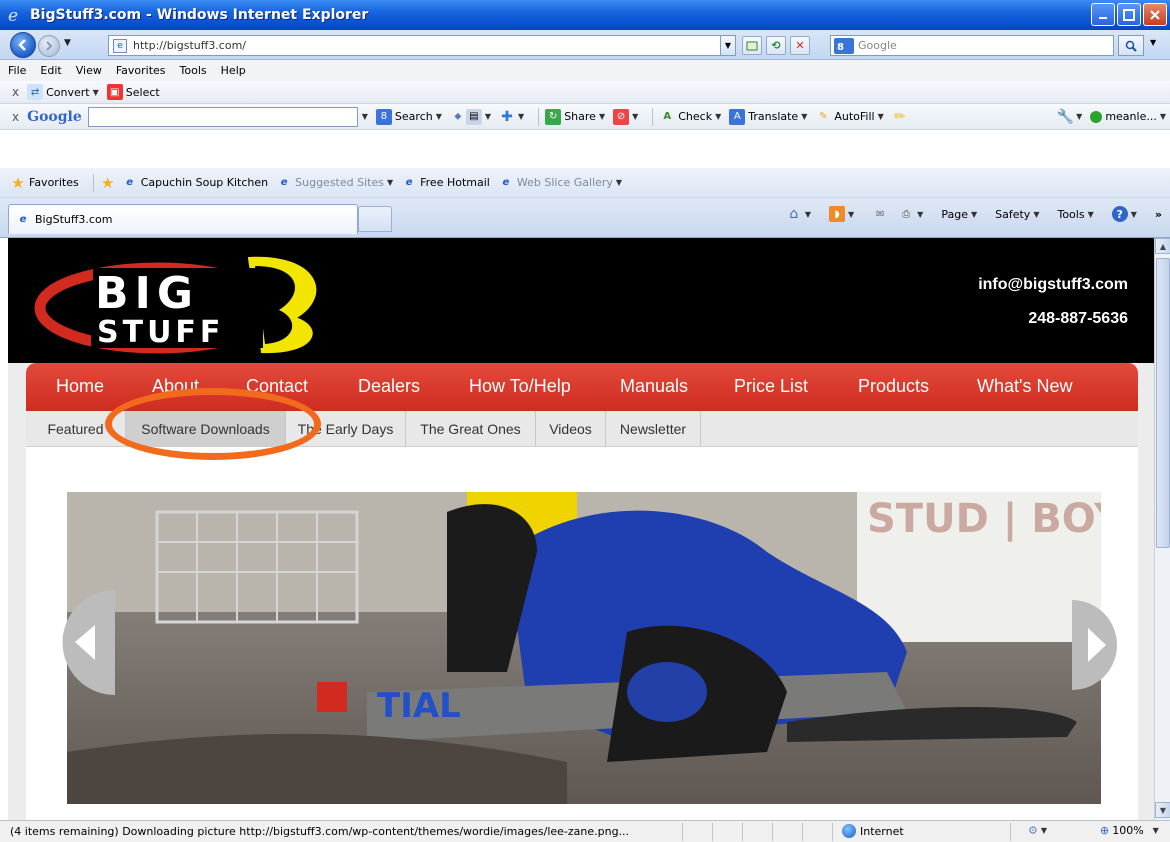  Describe the element at coordinates (752, 45) in the screenshot. I see `compatibility-view-icon` at that location.